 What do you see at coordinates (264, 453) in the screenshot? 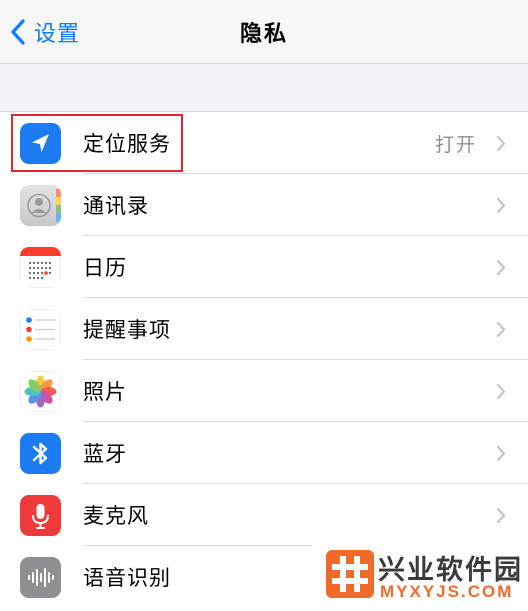
I see `row-bluetooth: 蓝牙` at bounding box center [264, 453].